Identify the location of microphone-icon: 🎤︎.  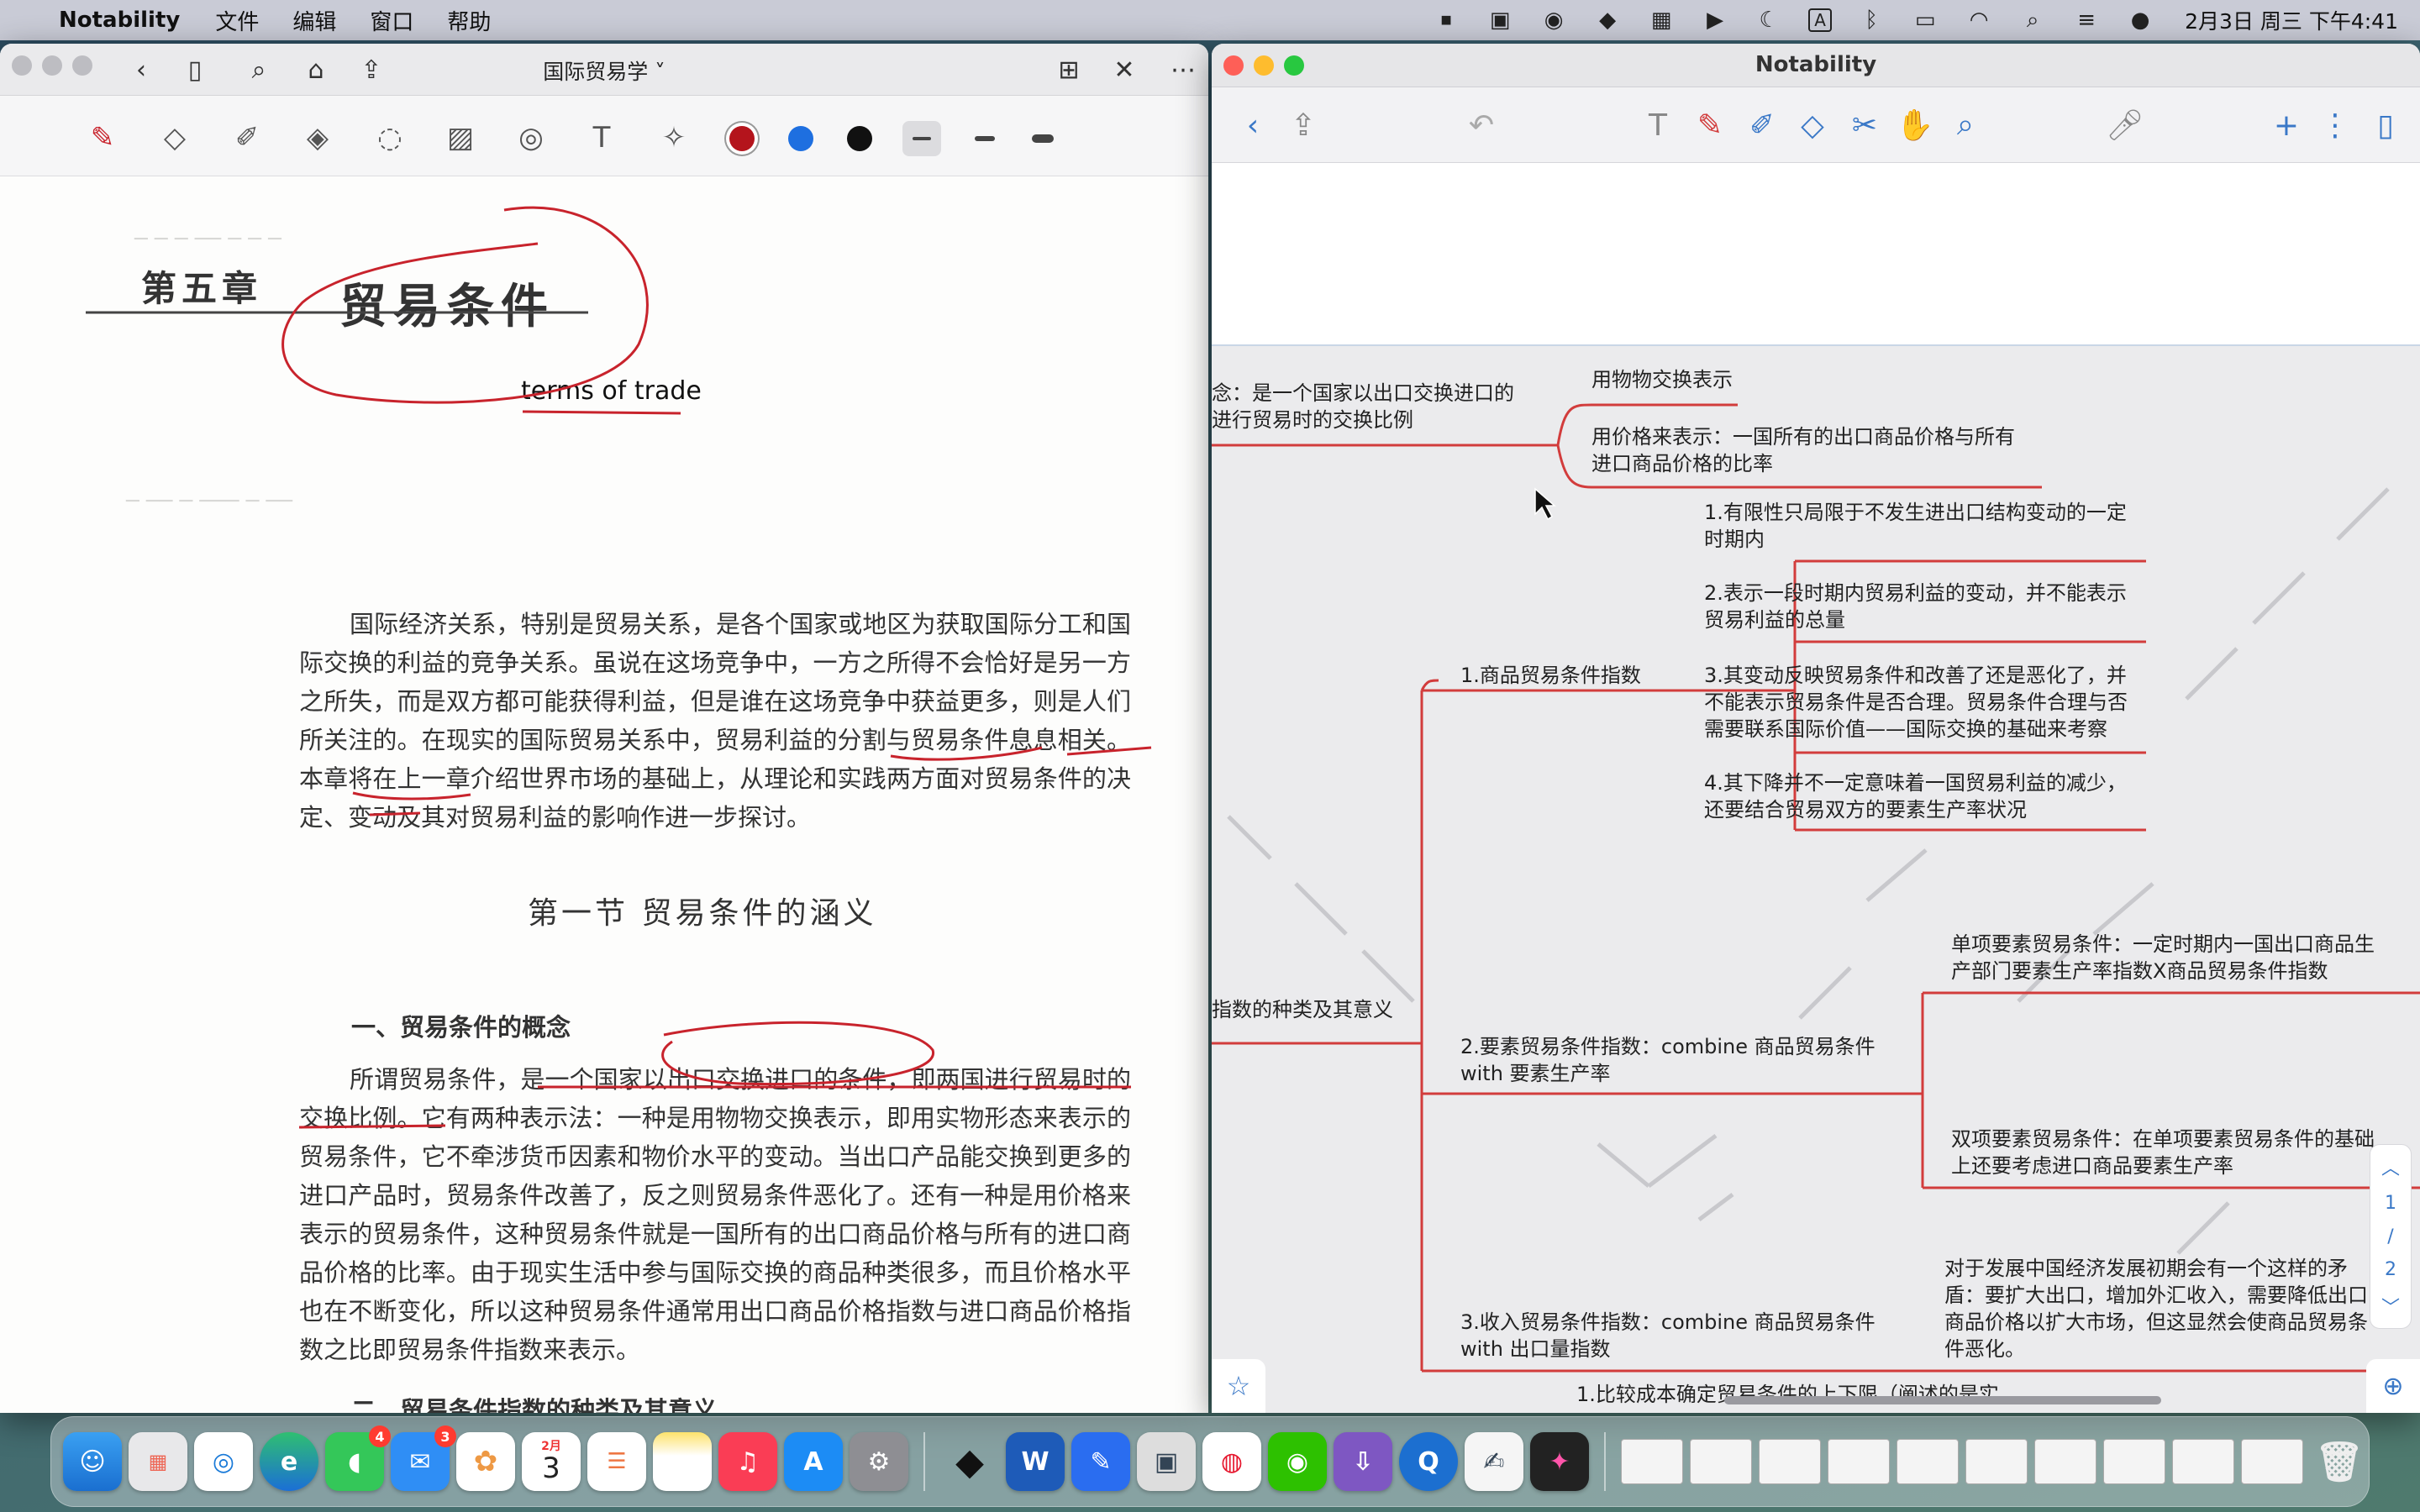
(2125, 125).